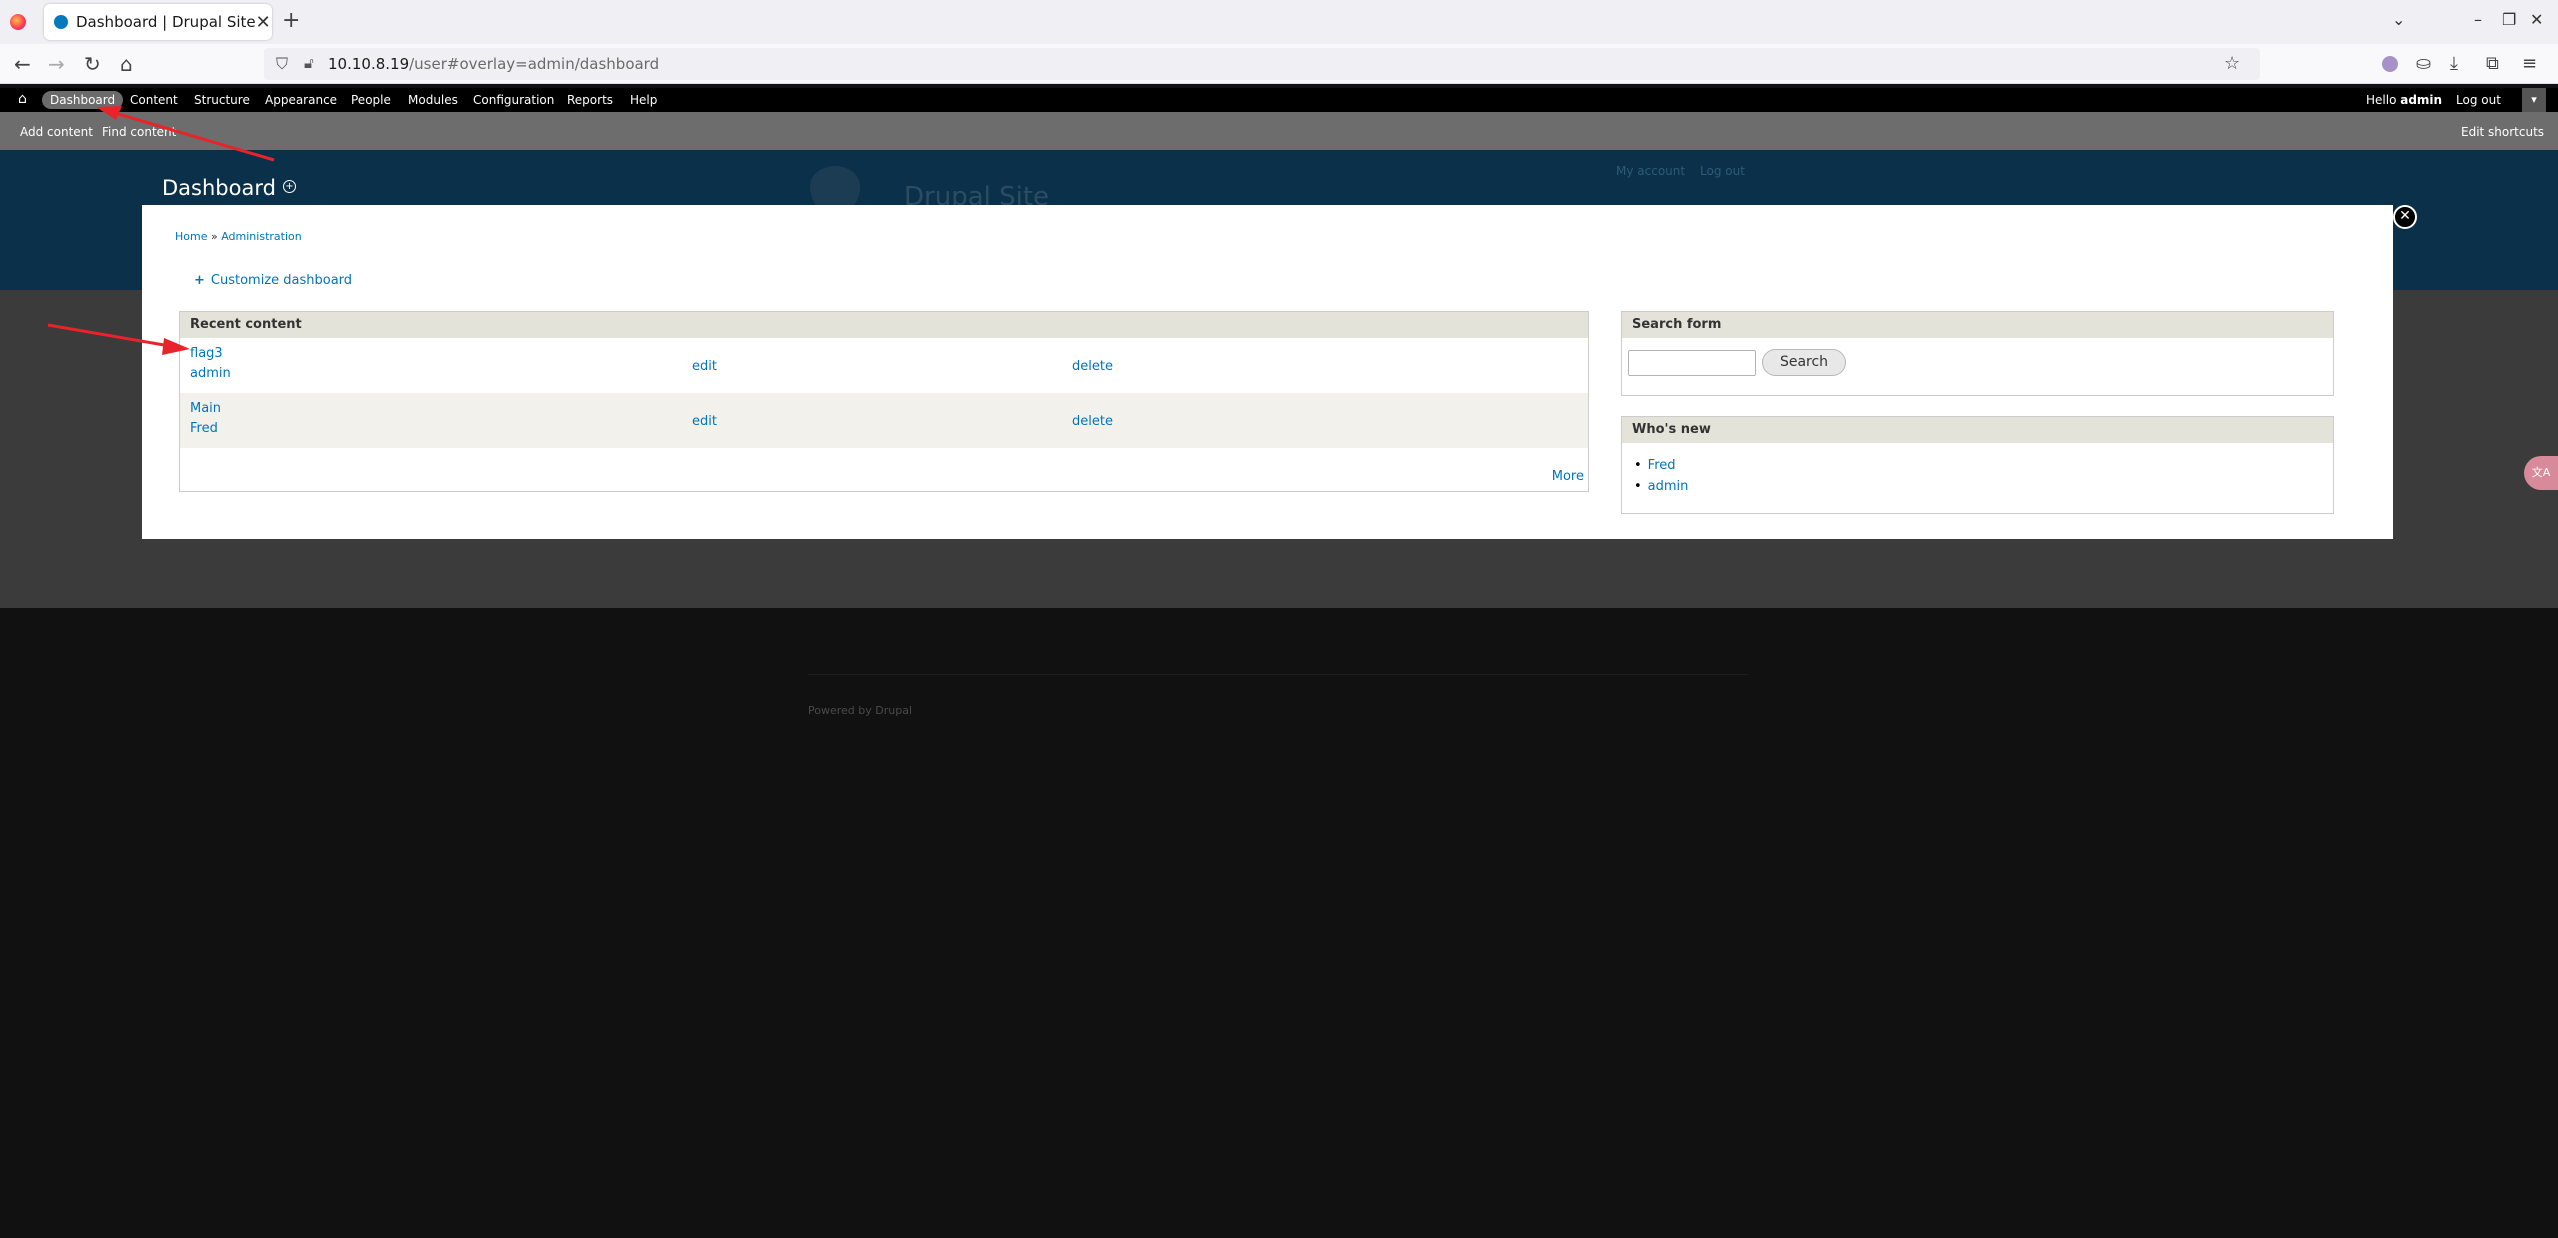 Image resolution: width=2558 pixels, height=1238 pixels. Describe the element at coordinates (83, 100) in the screenshot. I see `toolbar-menu-dashboard: Dashboard` at that location.